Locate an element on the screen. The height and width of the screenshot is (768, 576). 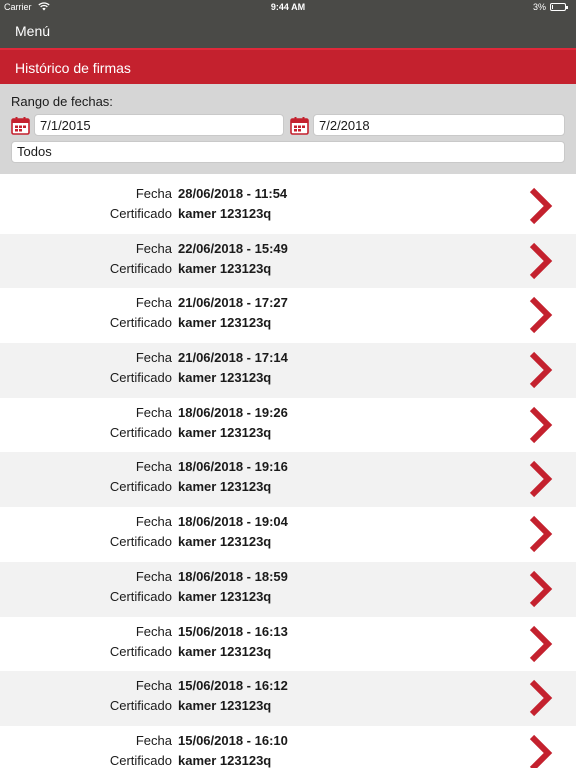
status-bar: Carrier 9:44 AM 3% is located at coordinates (288, 7).